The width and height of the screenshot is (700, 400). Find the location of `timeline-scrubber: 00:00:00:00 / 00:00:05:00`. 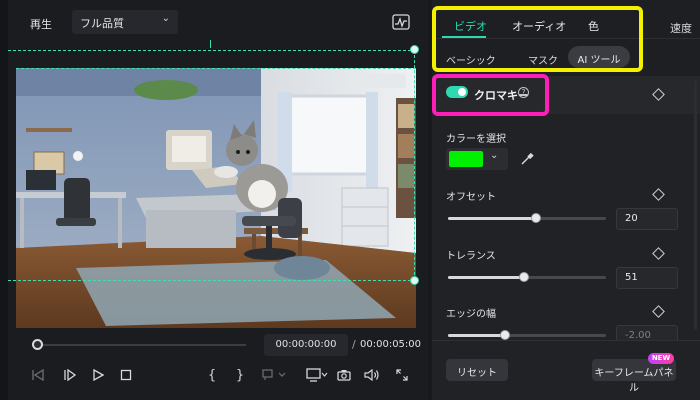

timeline-scrubber: 00:00:00:00 / 00:00:05:00 is located at coordinates (218, 345).